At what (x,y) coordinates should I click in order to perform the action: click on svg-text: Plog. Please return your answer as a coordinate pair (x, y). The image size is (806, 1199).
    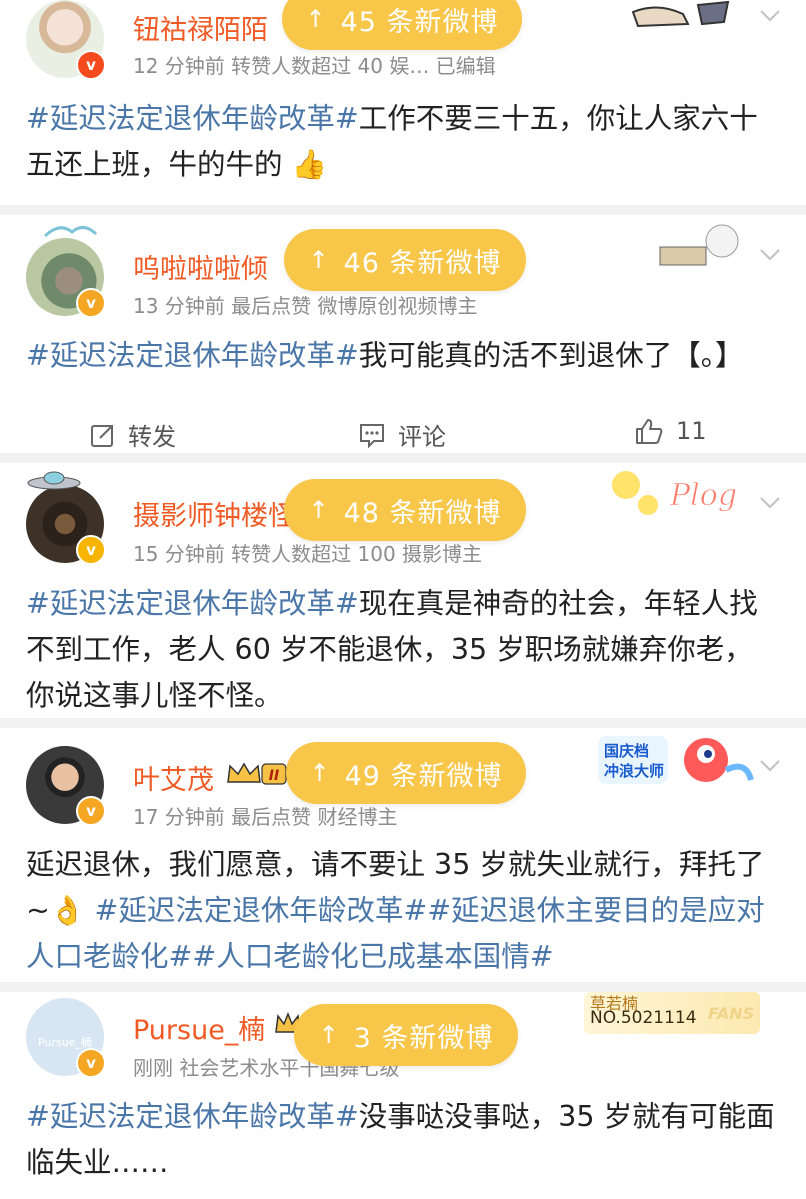
    Looking at the image, I should click on (703, 495).